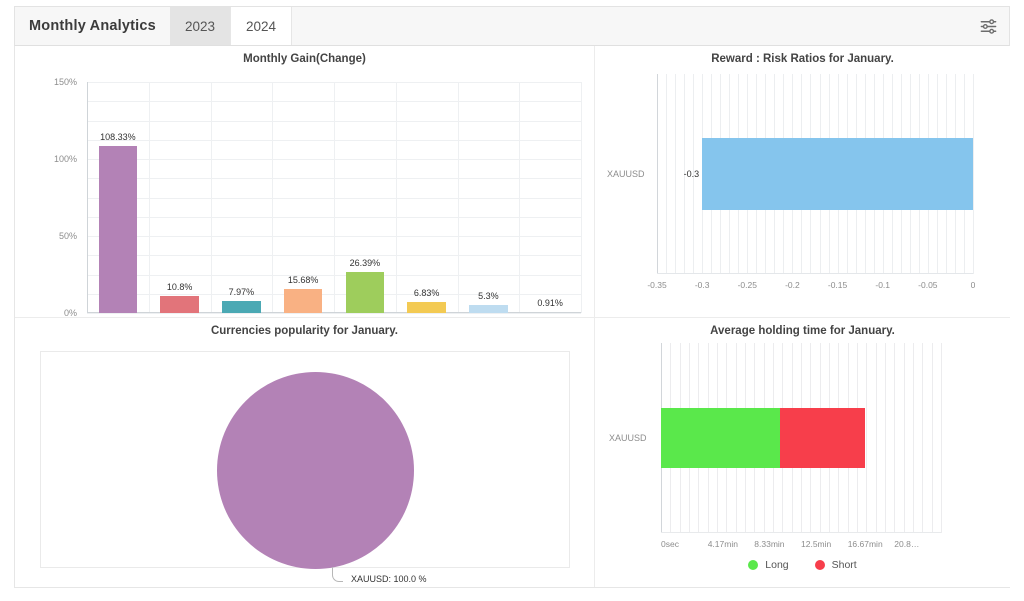  What do you see at coordinates (720, 438) in the screenshot?
I see `bar-segment-long` at bounding box center [720, 438].